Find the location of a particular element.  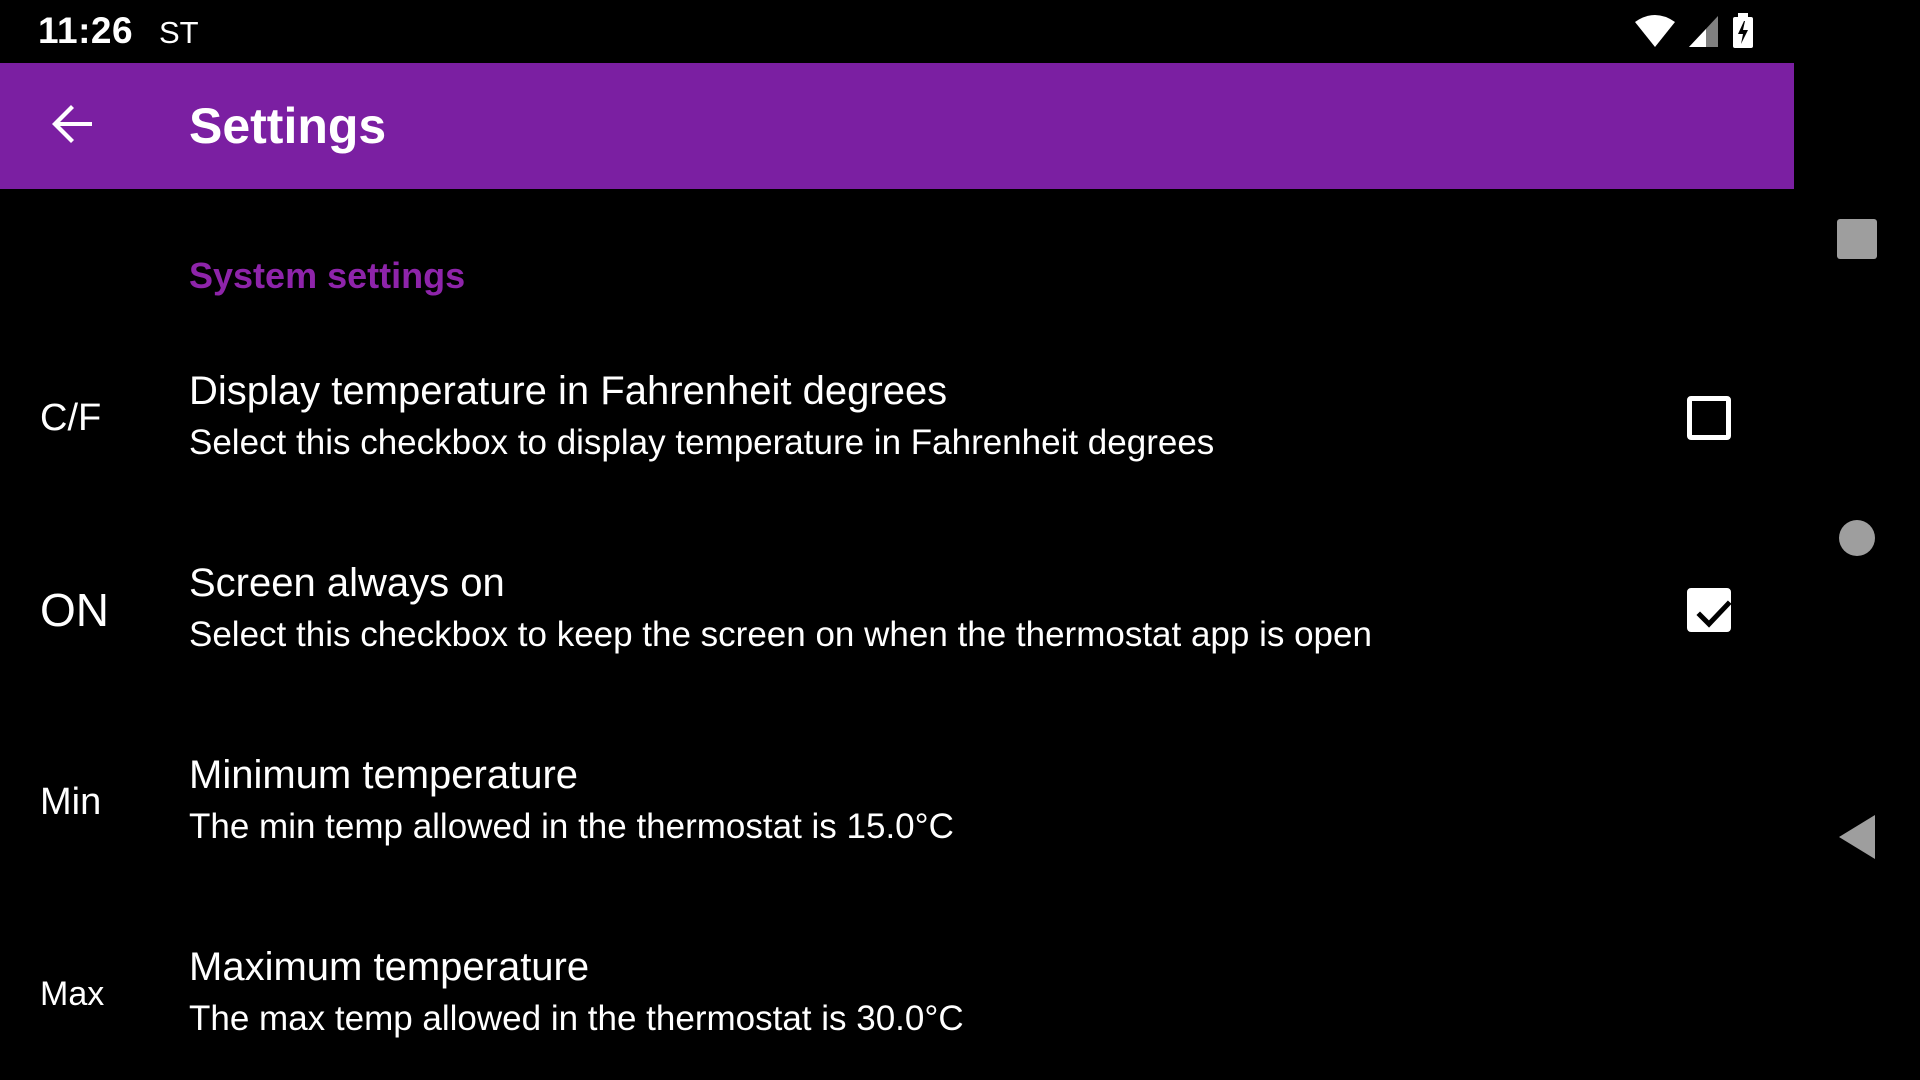

arrow-back-icon is located at coordinates (72, 126).